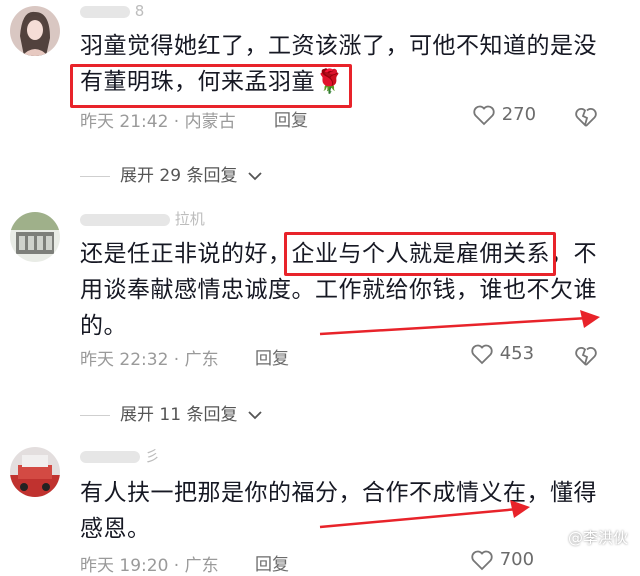 The height and width of the screenshot is (576, 640). I want to click on comment-meta: 昨天 22:32 · 广东, so click(149, 360).